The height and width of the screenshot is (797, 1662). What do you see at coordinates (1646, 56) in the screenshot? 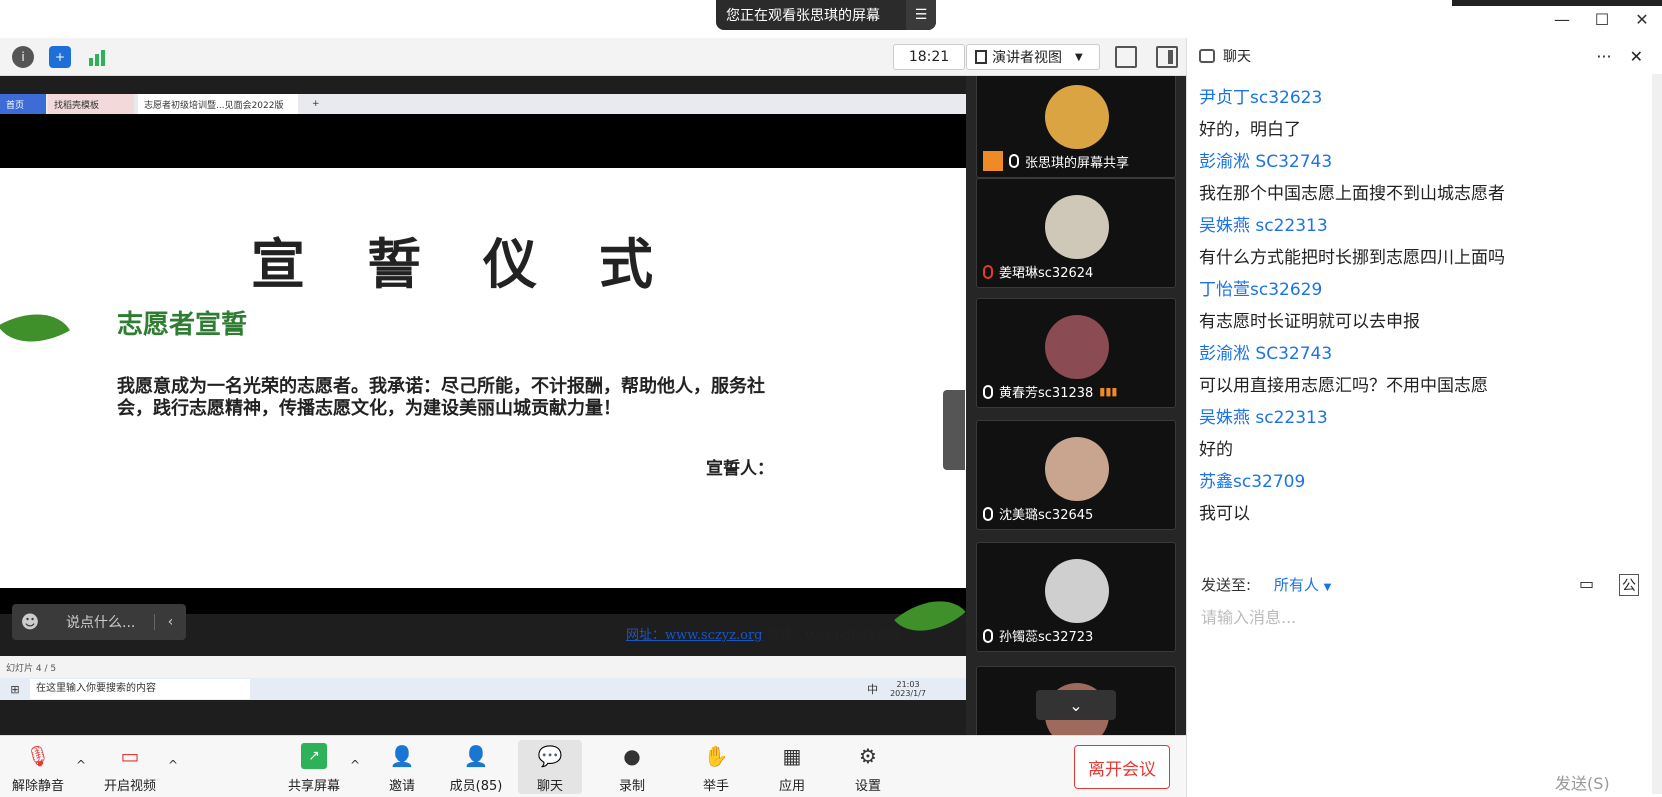
I see `close-chat-icon: ✕` at bounding box center [1646, 56].